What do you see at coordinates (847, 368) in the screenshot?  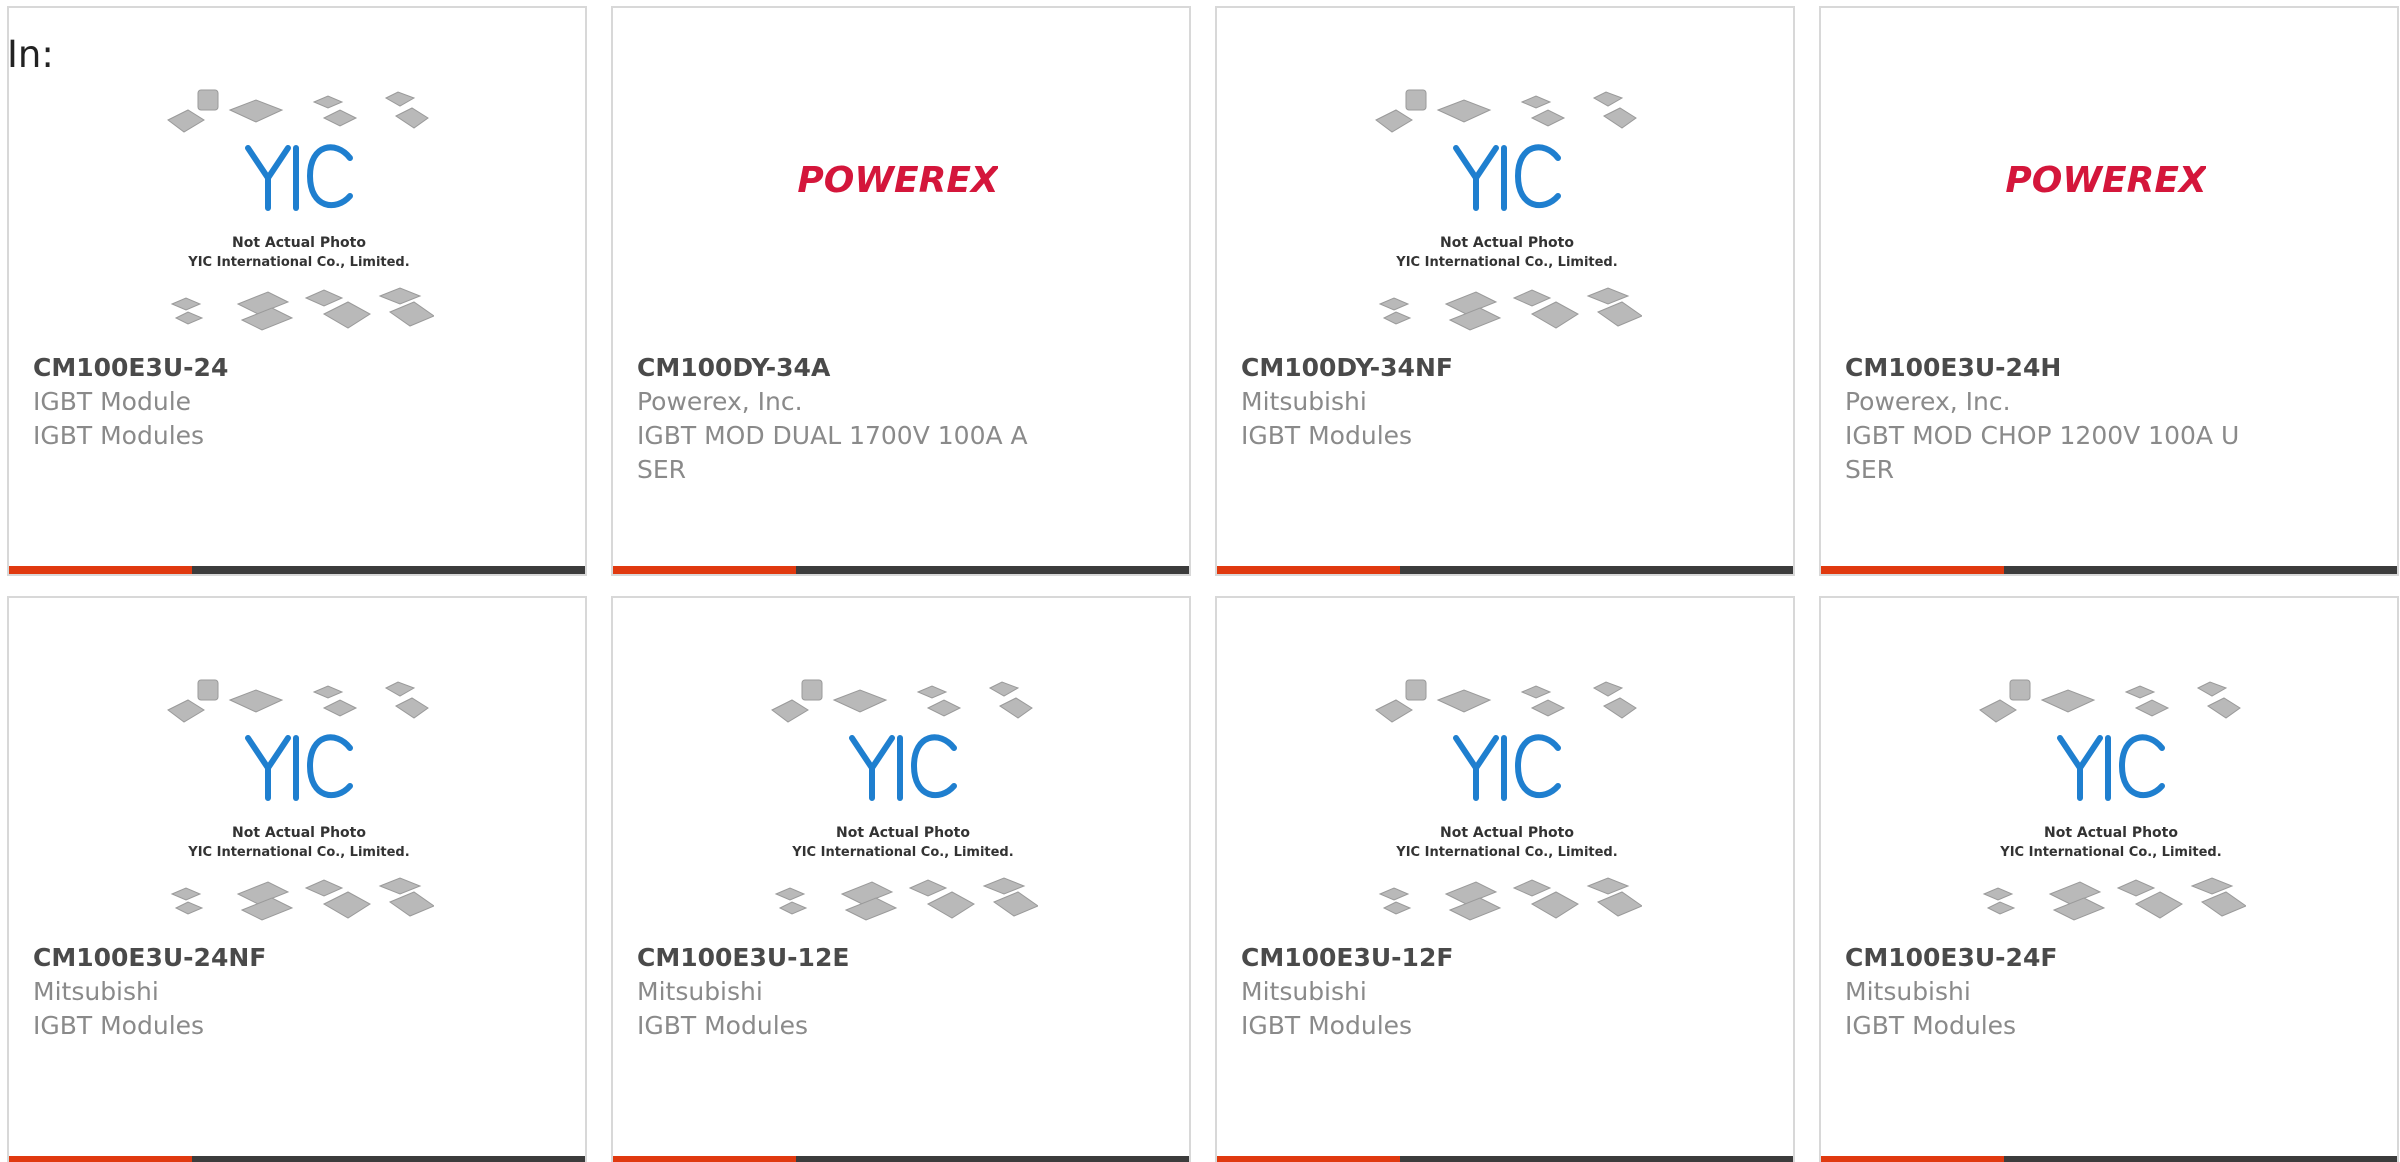 I see `part-number: CM100DY-34A` at bounding box center [847, 368].